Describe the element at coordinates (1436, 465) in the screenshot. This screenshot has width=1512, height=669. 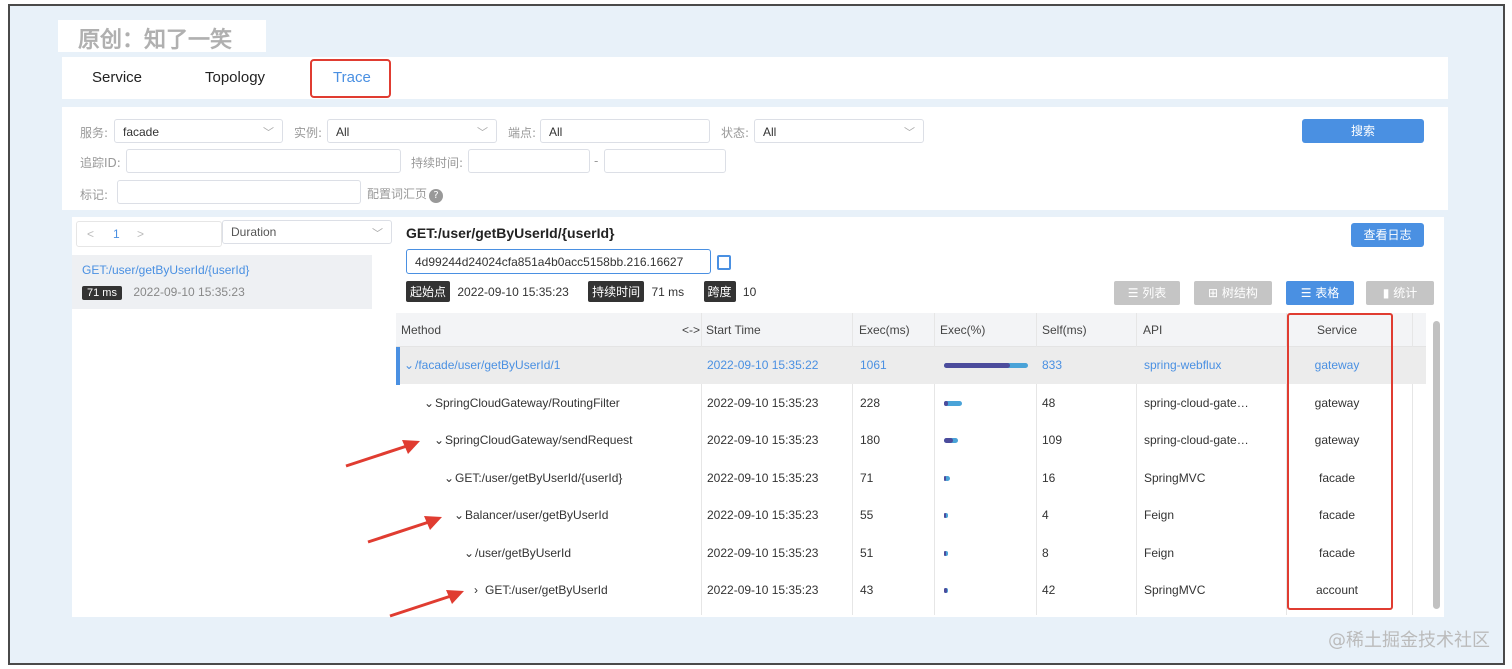
I see `table-scrollbar` at that location.